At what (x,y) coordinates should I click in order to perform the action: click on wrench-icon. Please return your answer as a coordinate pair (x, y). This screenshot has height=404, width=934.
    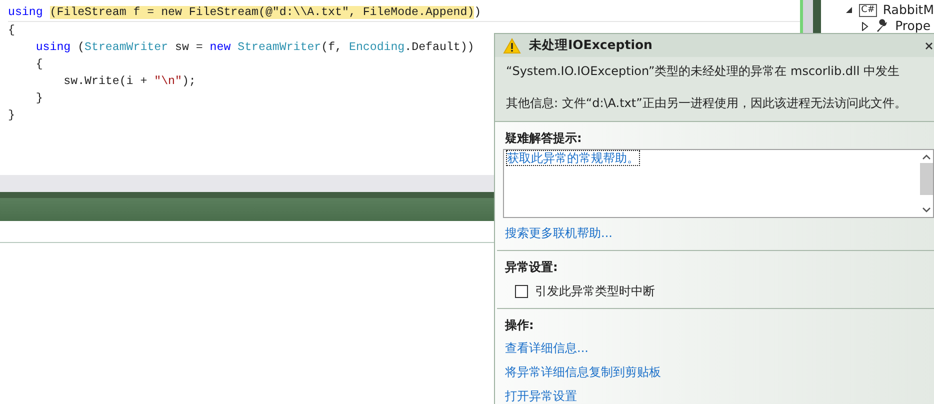
    Looking at the image, I should click on (882, 26).